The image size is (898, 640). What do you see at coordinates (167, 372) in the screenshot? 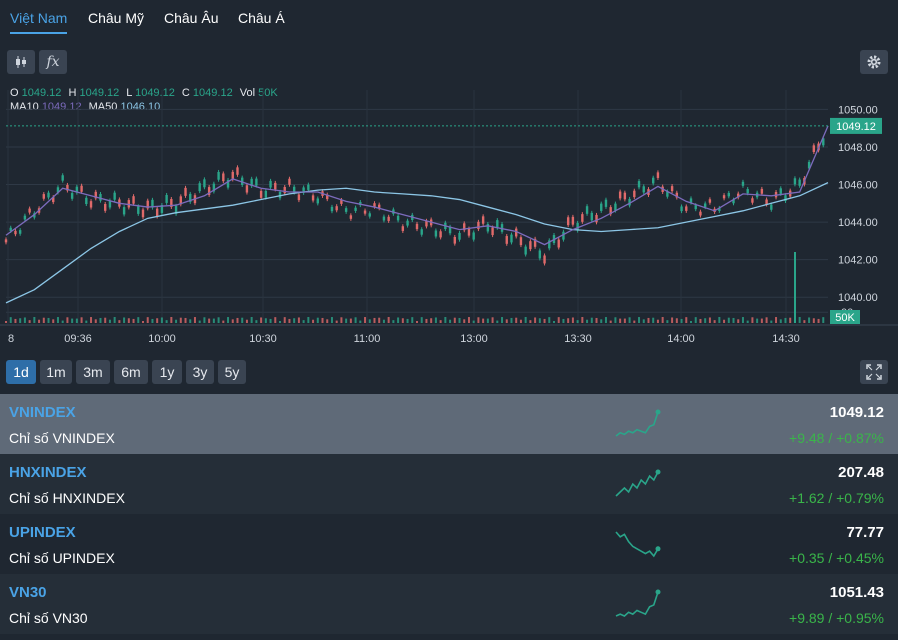
I see `range-1y-button: 1y` at bounding box center [167, 372].